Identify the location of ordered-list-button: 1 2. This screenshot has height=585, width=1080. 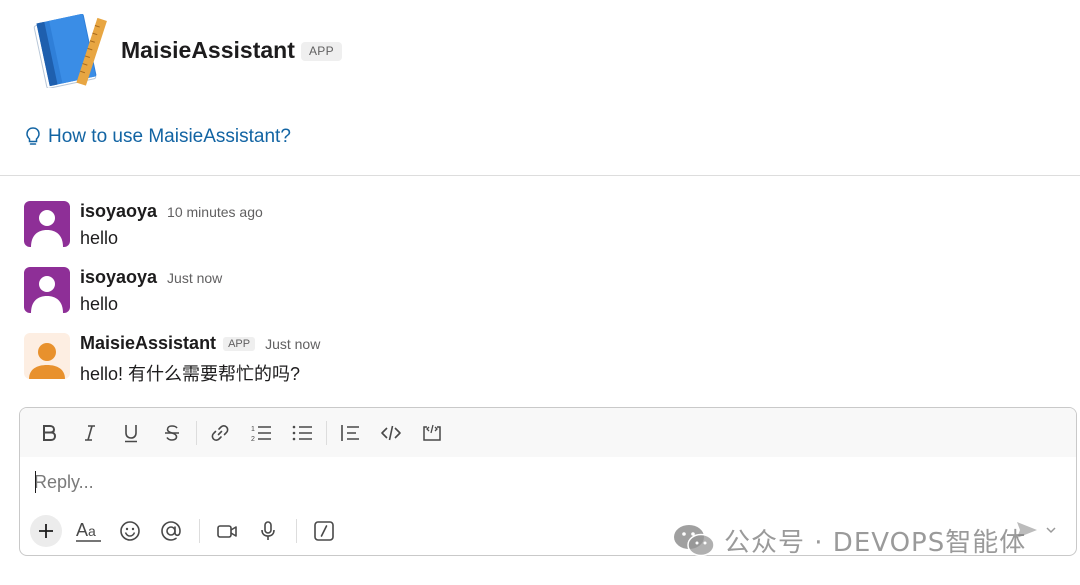
(261, 433).